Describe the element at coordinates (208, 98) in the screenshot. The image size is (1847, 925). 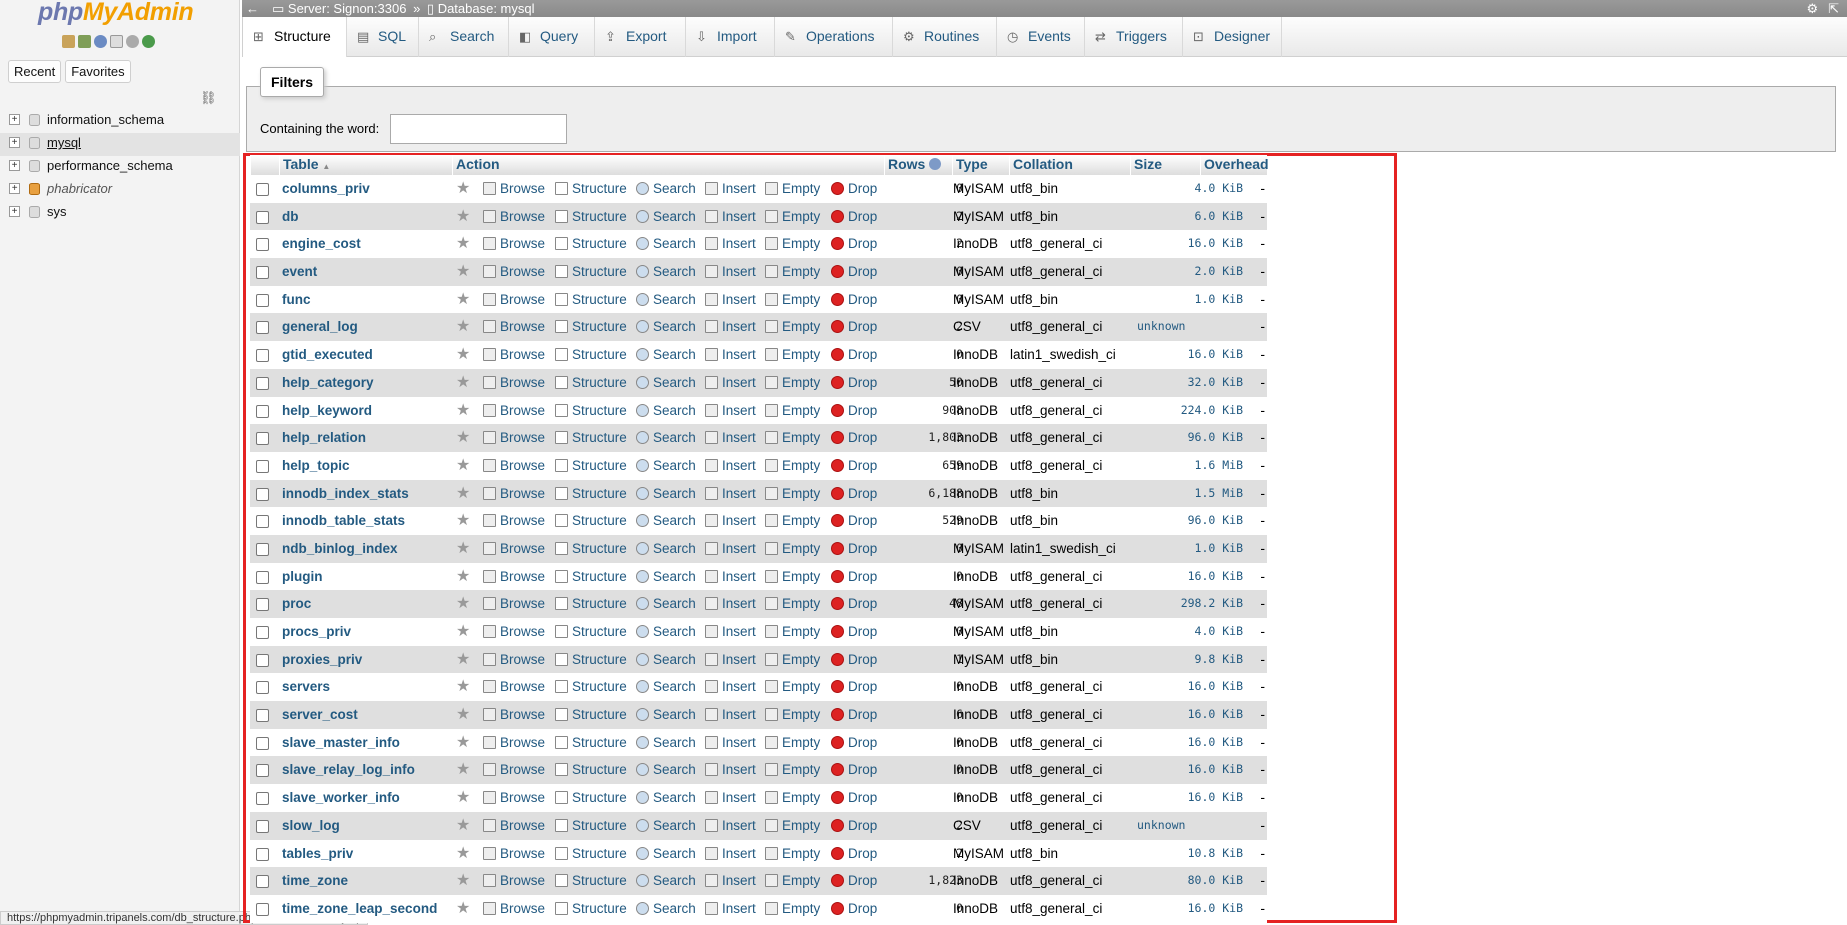
I see `link-icon: ⛓` at that location.